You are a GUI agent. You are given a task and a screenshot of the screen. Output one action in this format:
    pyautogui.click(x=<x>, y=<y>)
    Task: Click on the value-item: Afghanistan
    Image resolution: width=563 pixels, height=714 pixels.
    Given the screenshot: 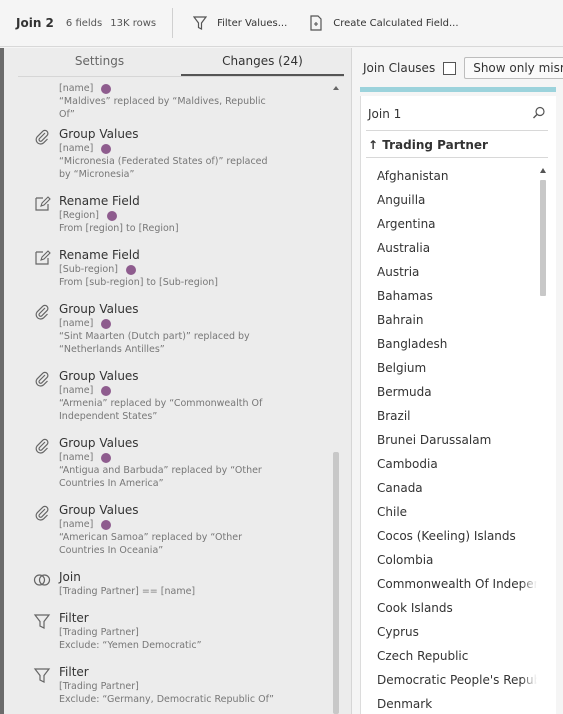 What is the action you would take?
    pyautogui.click(x=457, y=176)
    